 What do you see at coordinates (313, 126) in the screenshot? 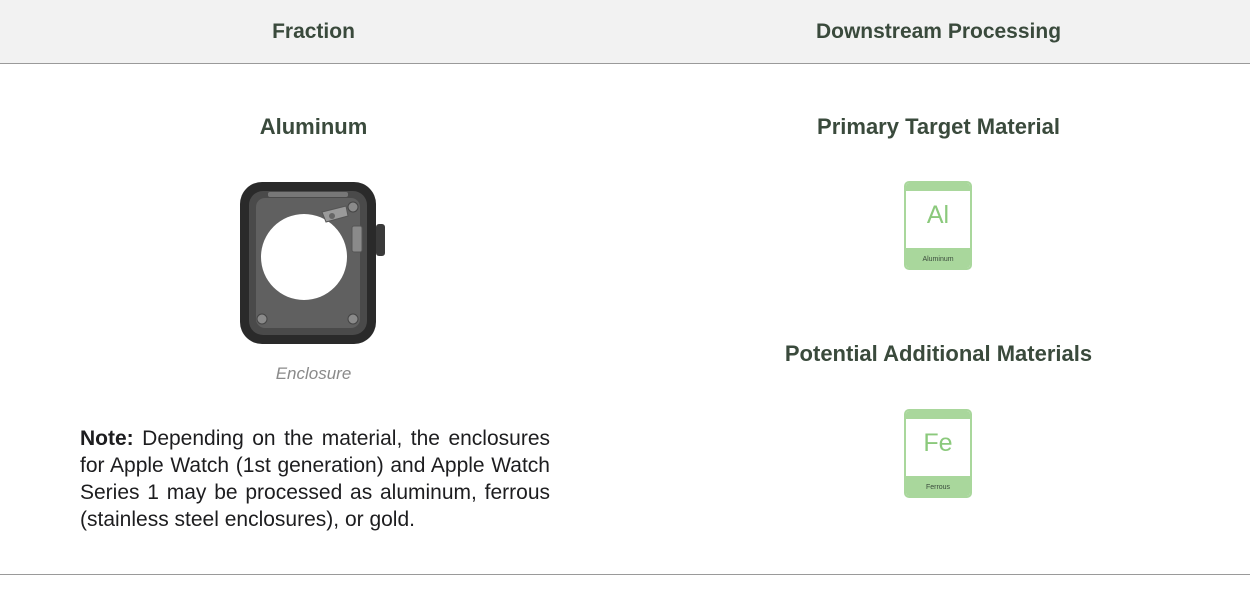
I see `fraction-title: Aluminum` at bounding box center [313, 126].